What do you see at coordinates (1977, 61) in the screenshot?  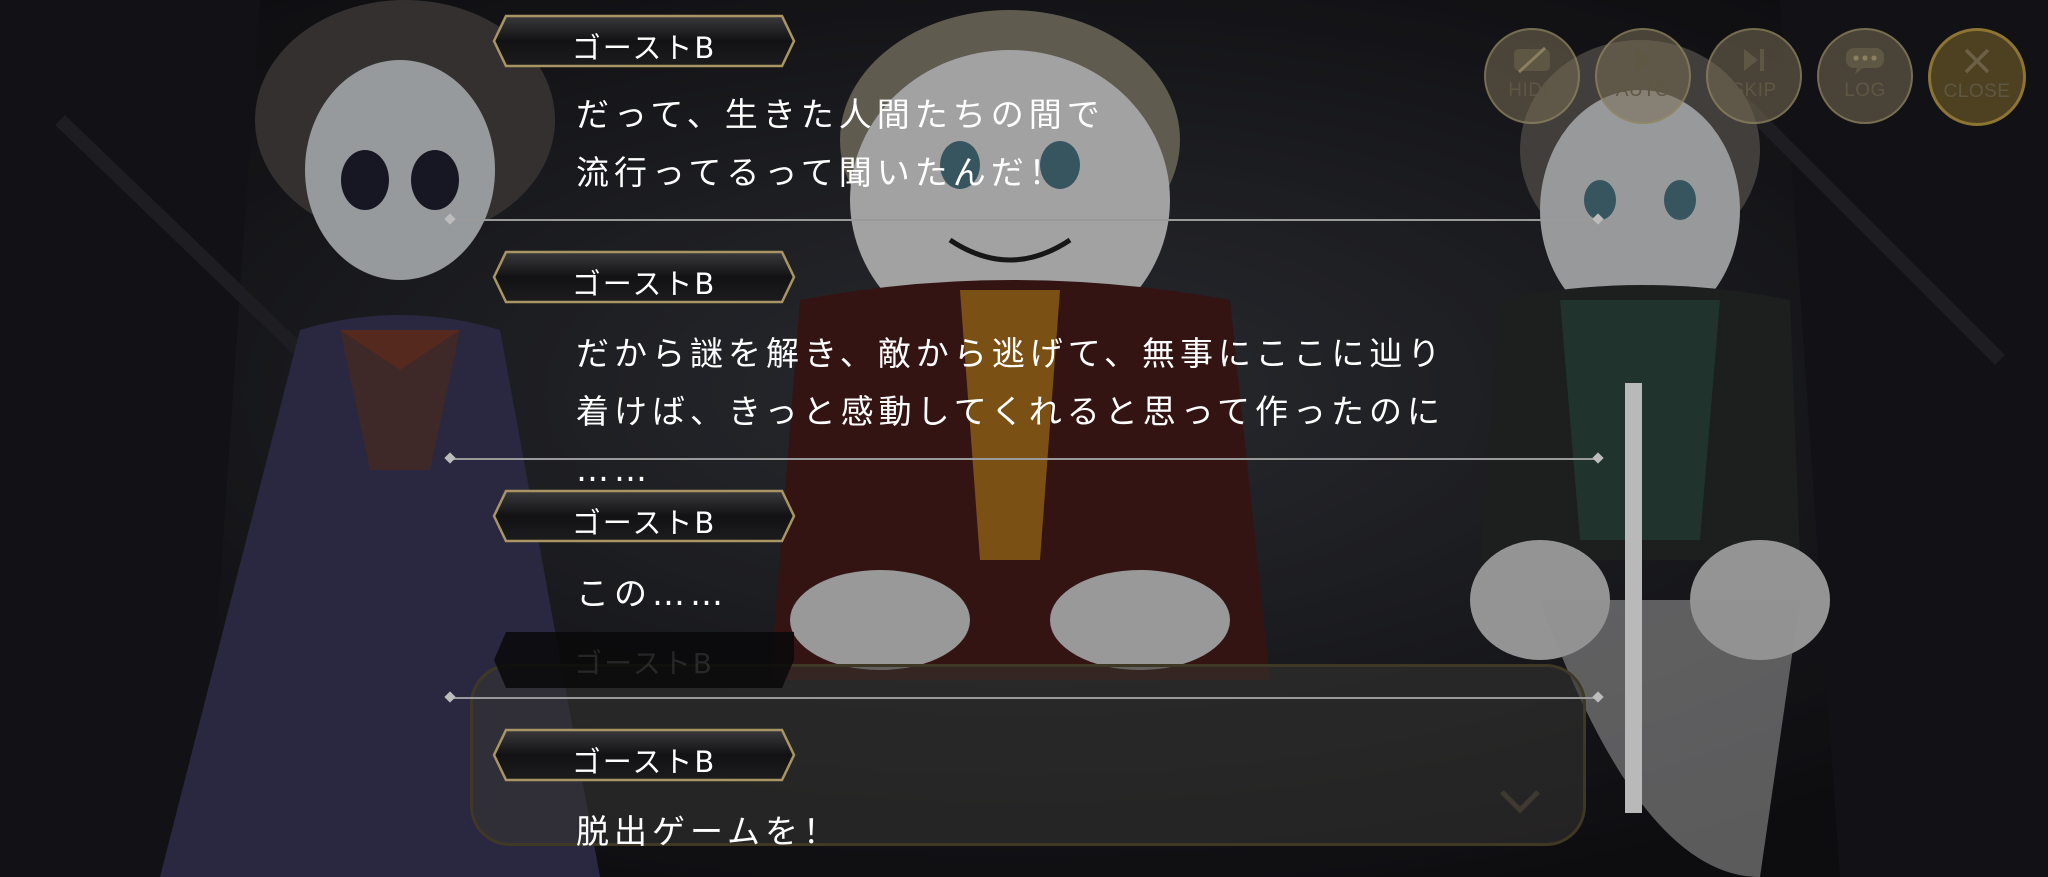 I see `close-icon` at bounding box center [1977, 61].